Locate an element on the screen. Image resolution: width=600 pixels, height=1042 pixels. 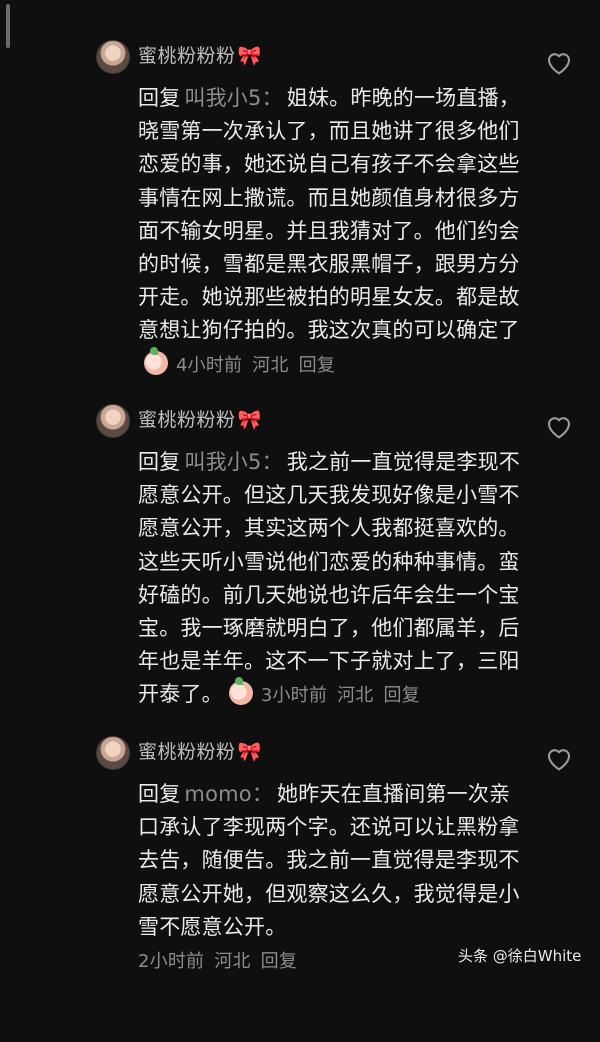
comment-meta: 4小时前 河北 回复 is located at coordinates (260, 365).